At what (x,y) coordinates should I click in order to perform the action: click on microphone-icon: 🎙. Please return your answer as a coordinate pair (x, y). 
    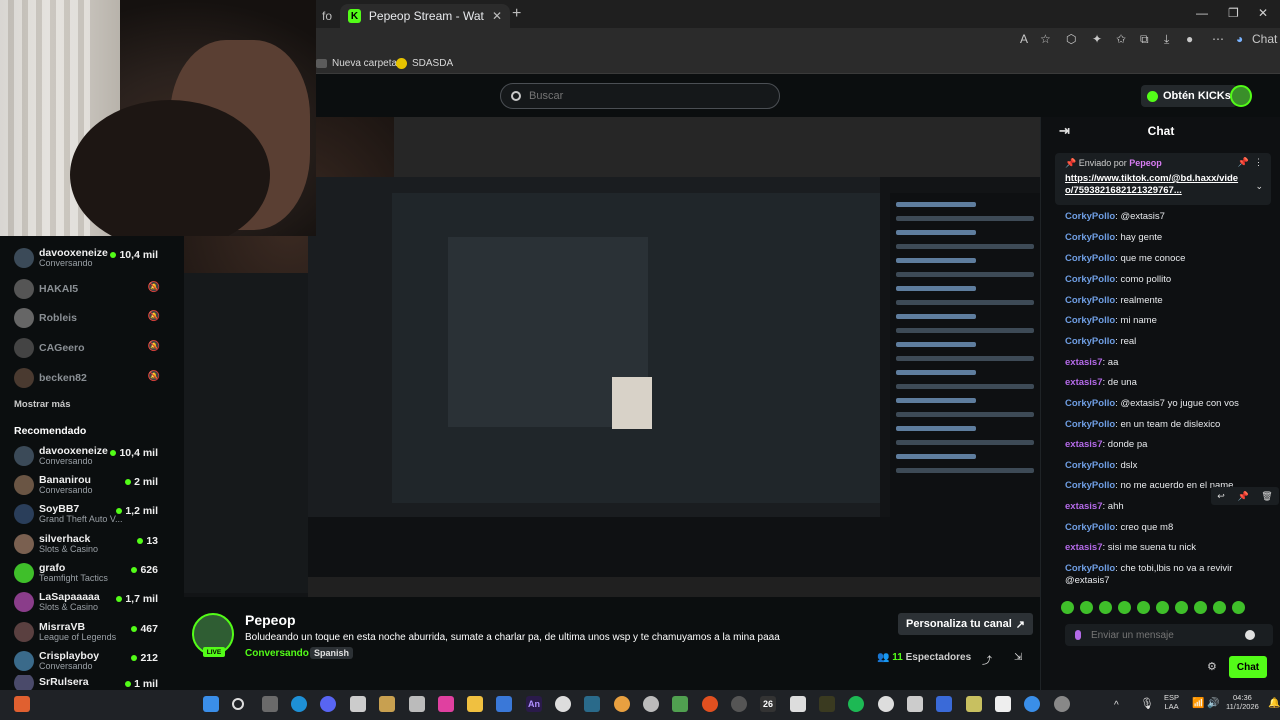
    Looking at the image, I should click on (1147, 704).